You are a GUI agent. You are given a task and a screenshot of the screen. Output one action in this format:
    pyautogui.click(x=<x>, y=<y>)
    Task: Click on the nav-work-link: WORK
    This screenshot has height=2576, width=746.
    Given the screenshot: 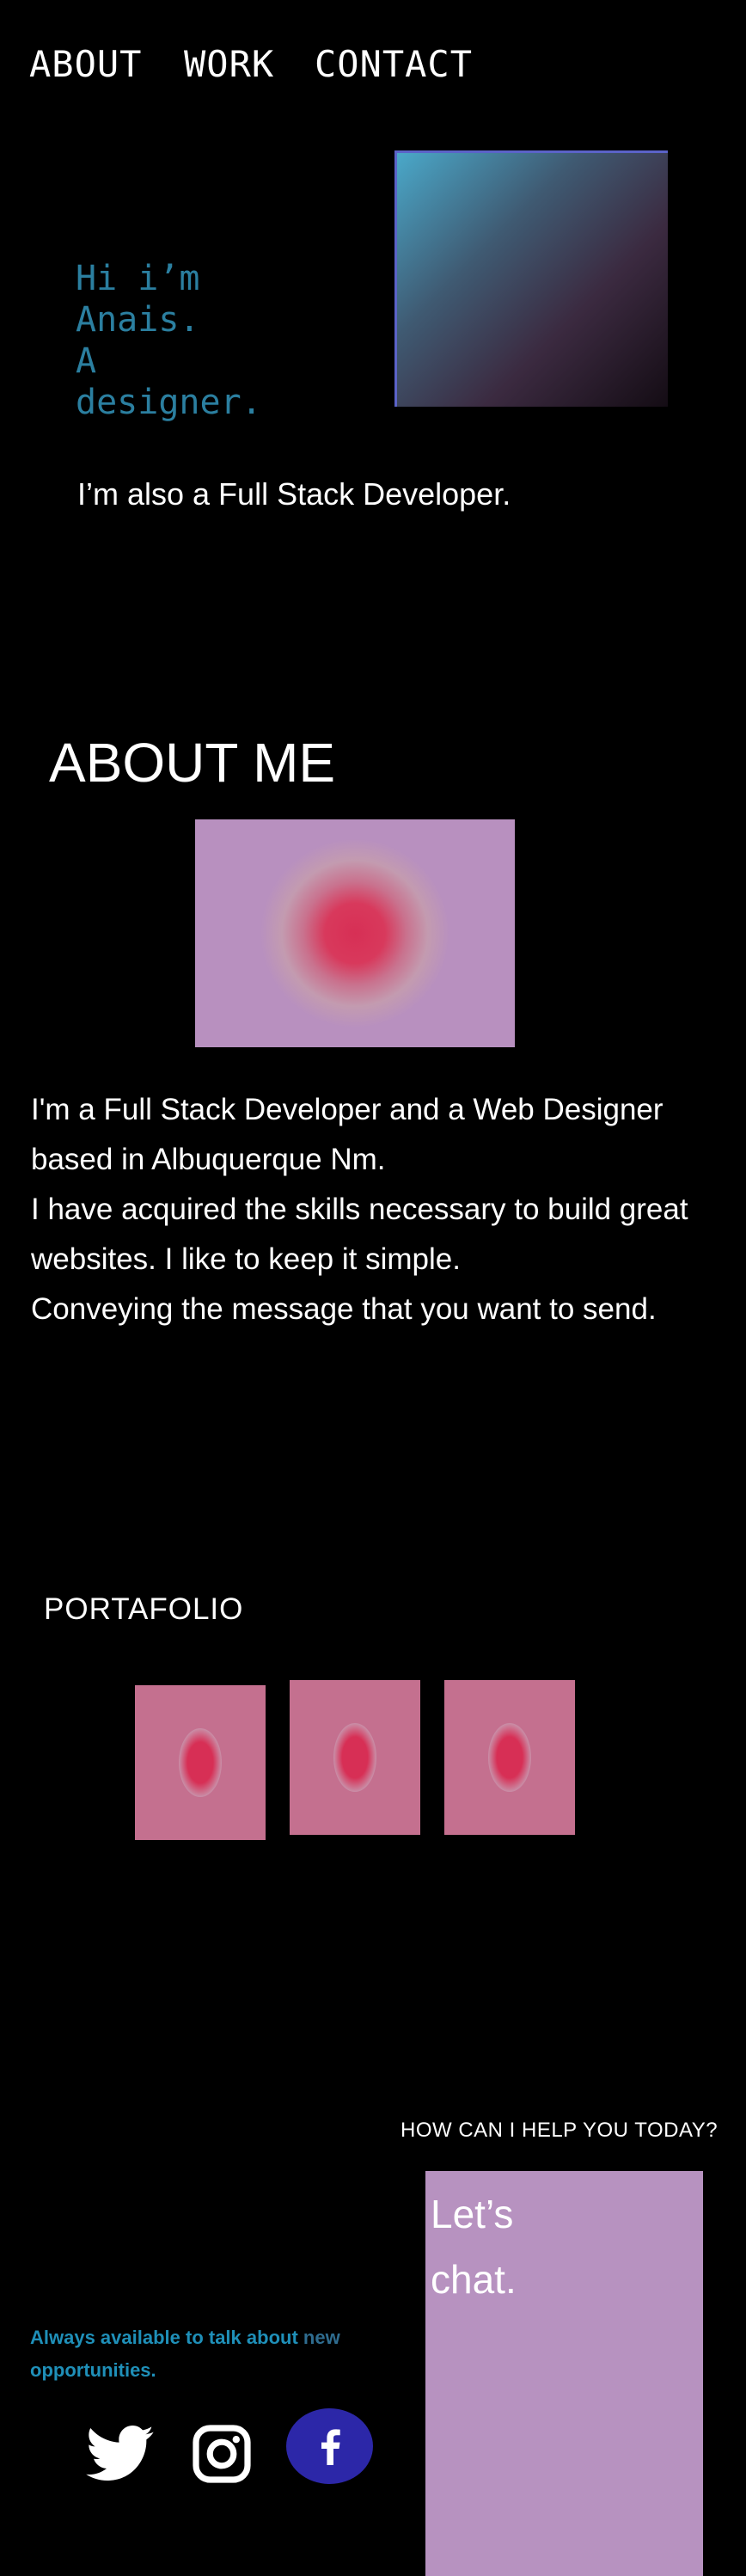 What is the action you would take?
    pyautogui.click(x=229, y=64)
    